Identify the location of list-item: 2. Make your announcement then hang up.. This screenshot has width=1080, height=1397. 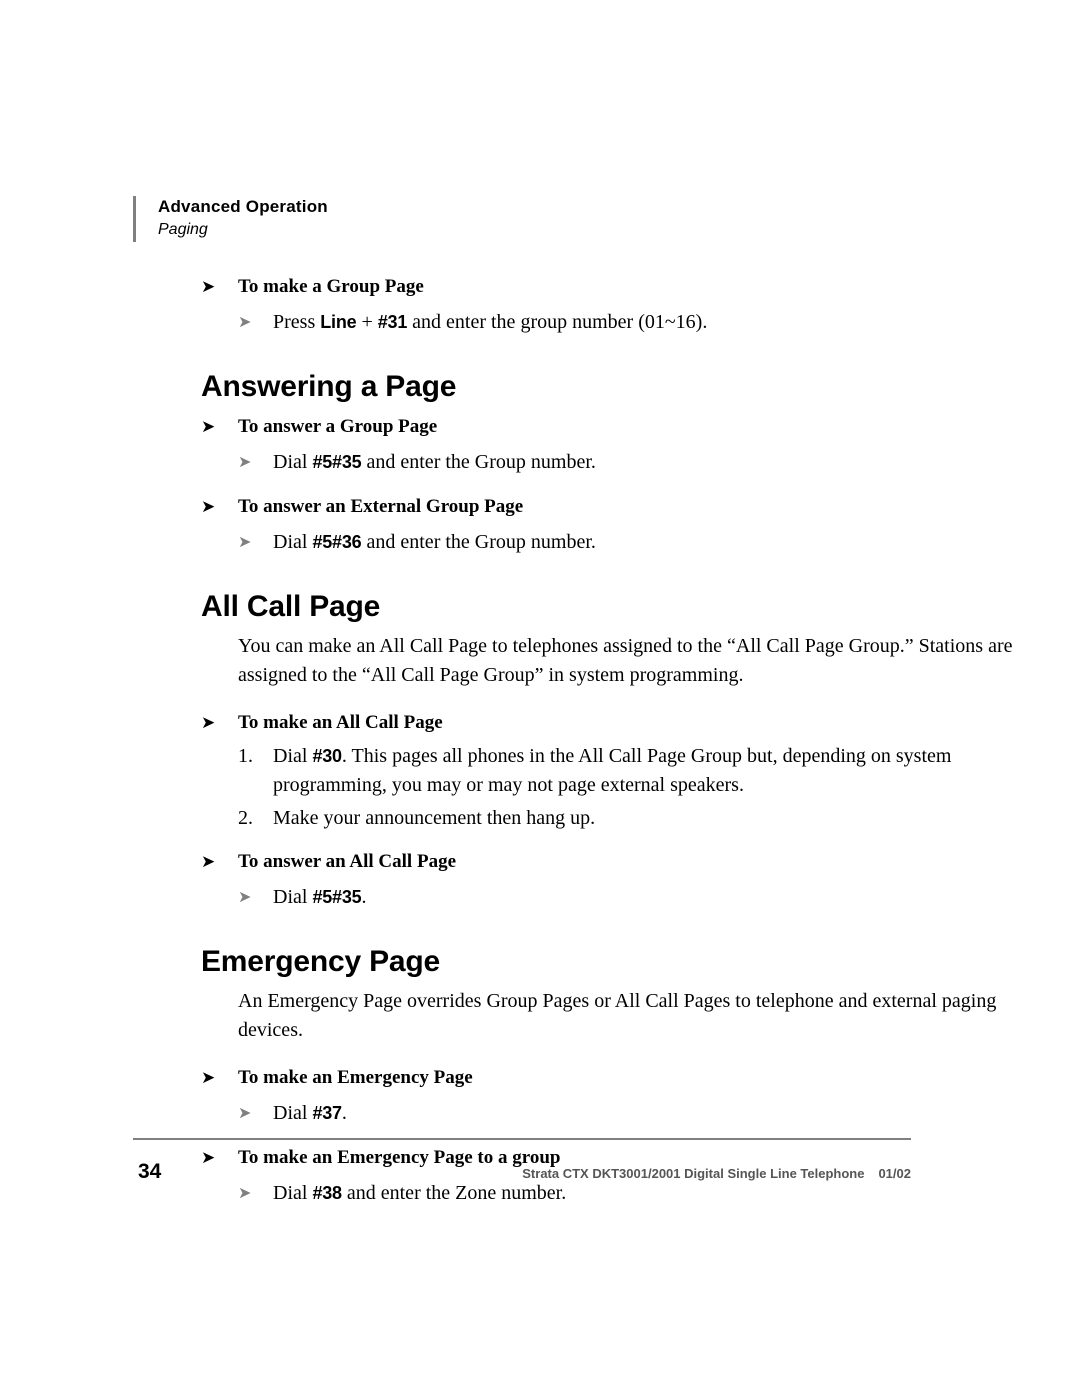
(643, 818).